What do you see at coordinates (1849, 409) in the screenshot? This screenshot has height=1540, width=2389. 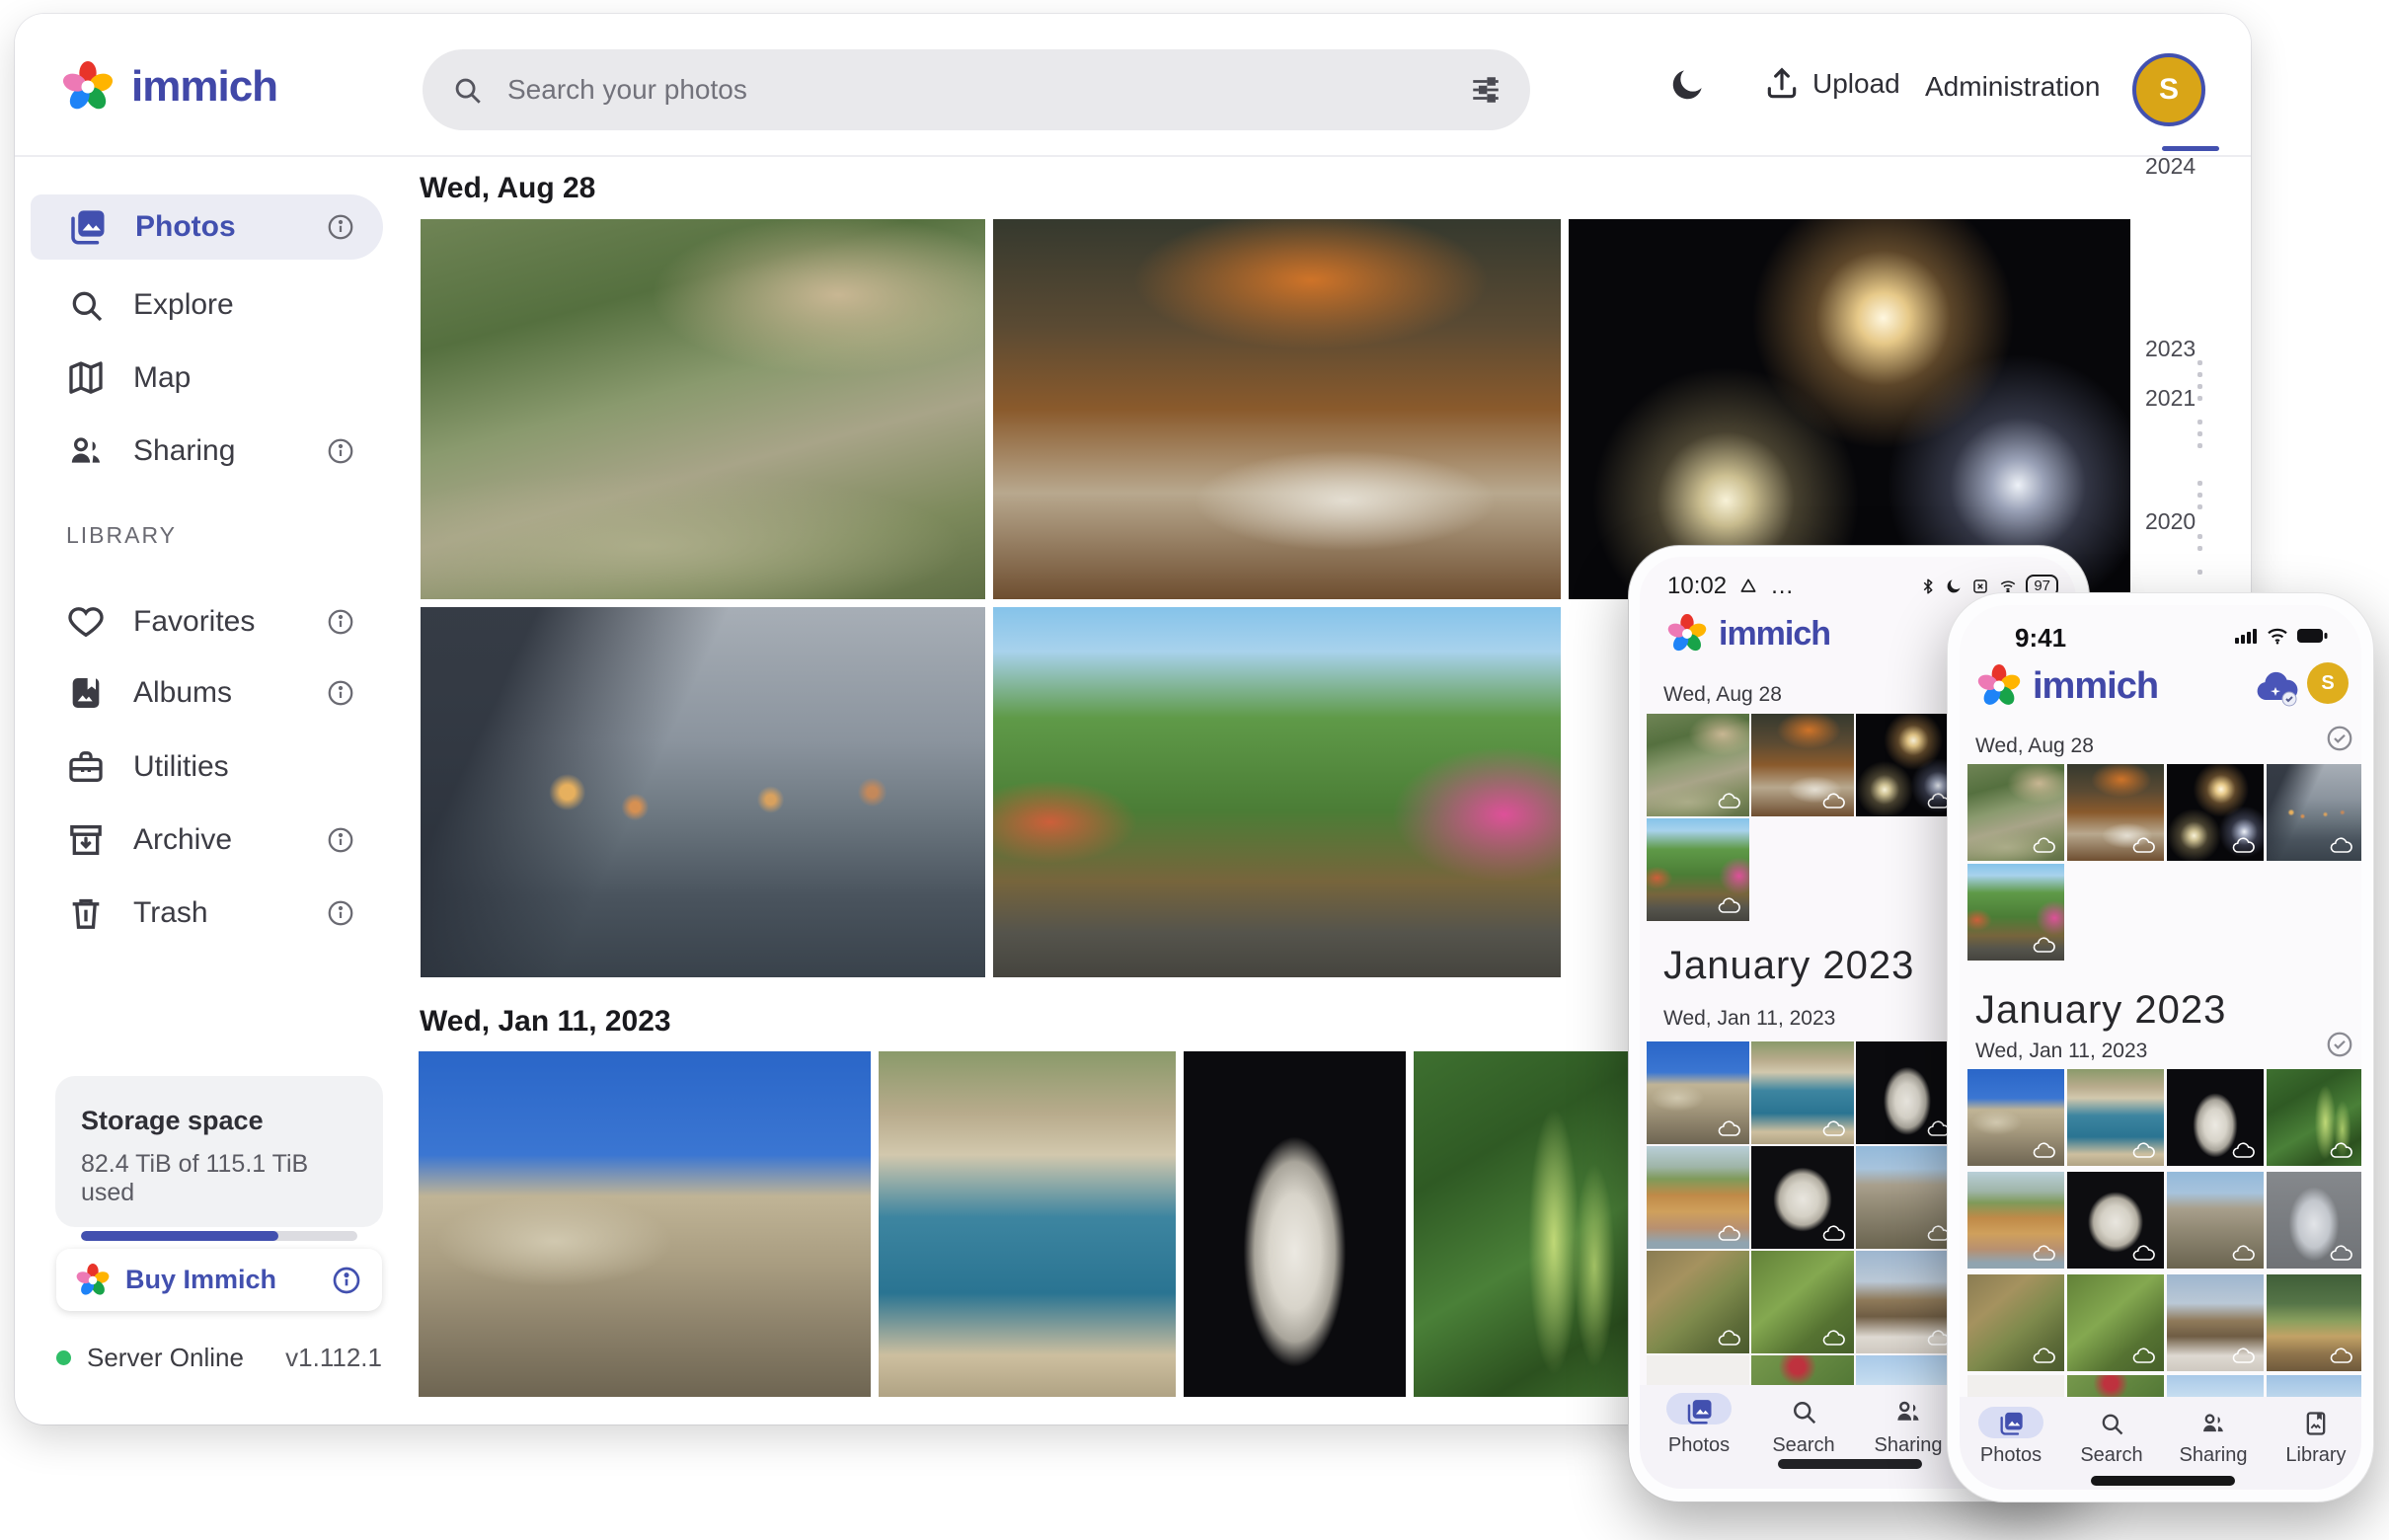 I see `photo-fireworks` at bounding box center [1849, 409].